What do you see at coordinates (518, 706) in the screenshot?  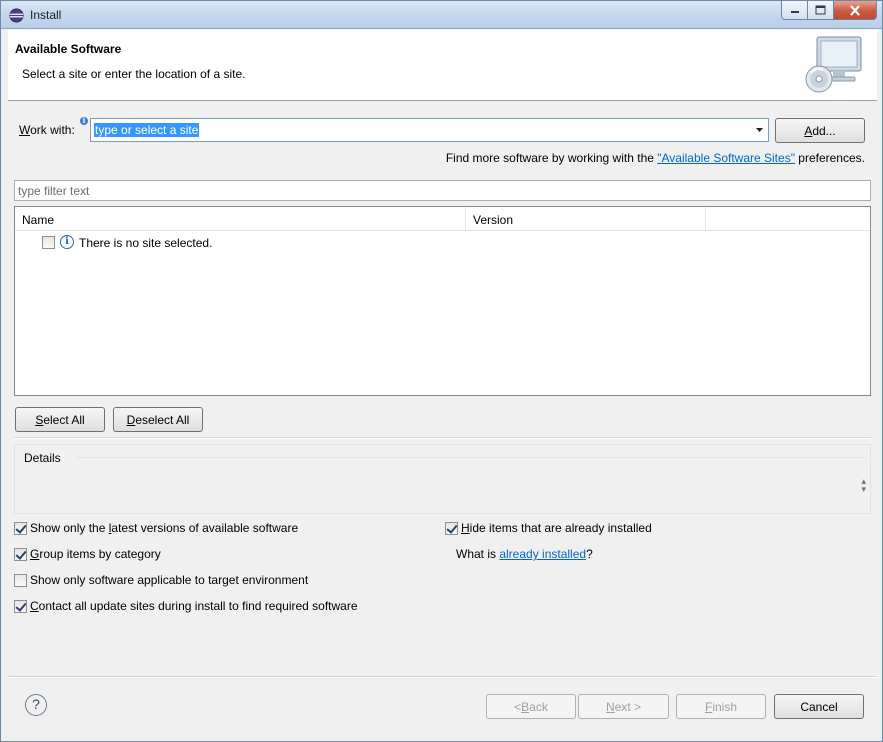 I see `back-pre: <` at bounding box center [518, 706].